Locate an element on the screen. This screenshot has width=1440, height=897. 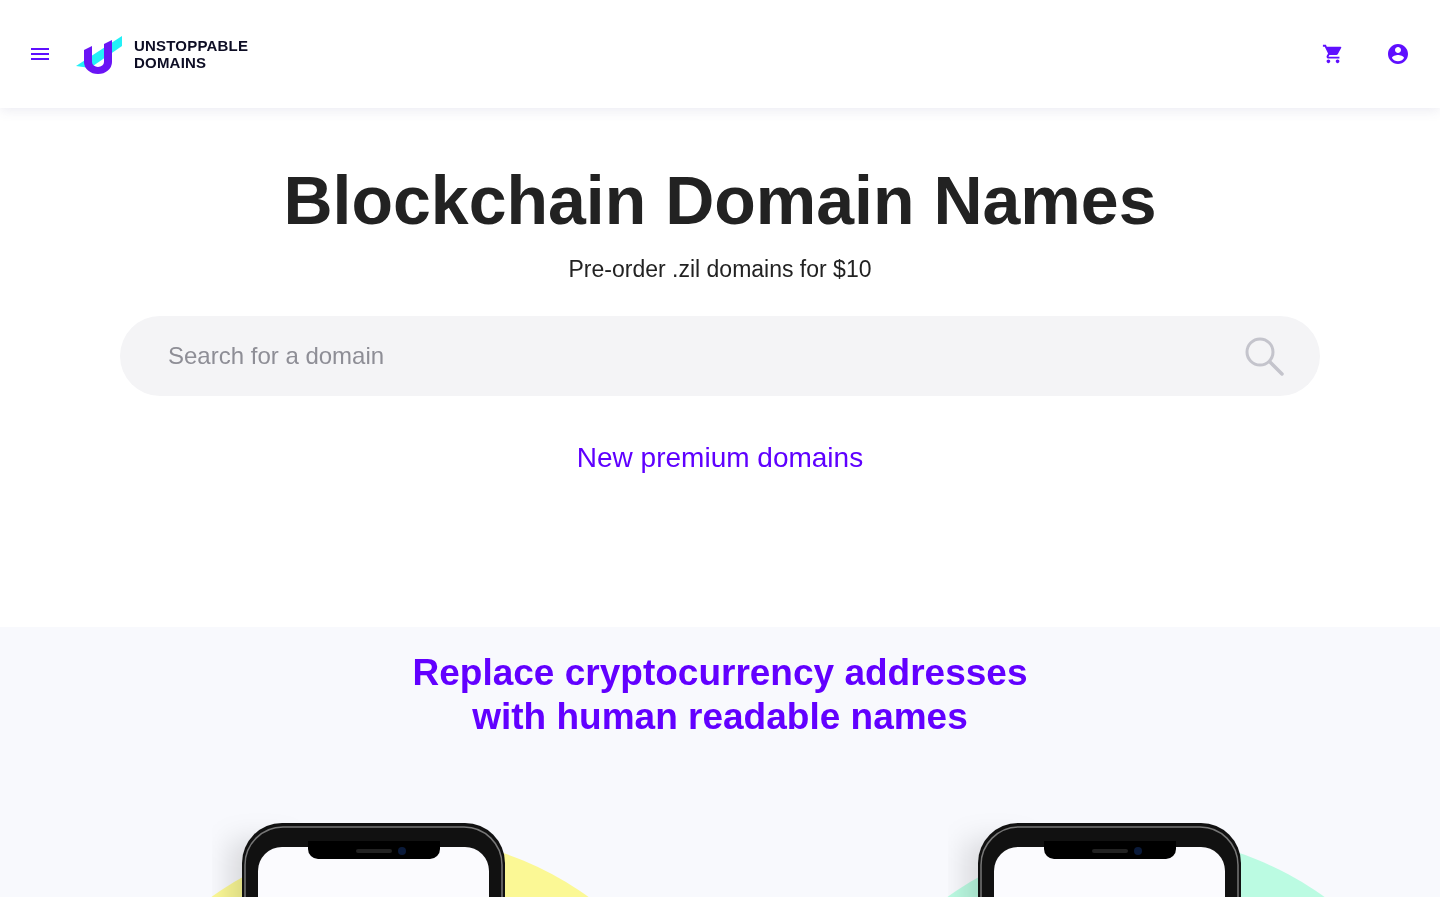
logo-text: UNSTOPPABLE DOMAINS is located at coordinates (191, 54).